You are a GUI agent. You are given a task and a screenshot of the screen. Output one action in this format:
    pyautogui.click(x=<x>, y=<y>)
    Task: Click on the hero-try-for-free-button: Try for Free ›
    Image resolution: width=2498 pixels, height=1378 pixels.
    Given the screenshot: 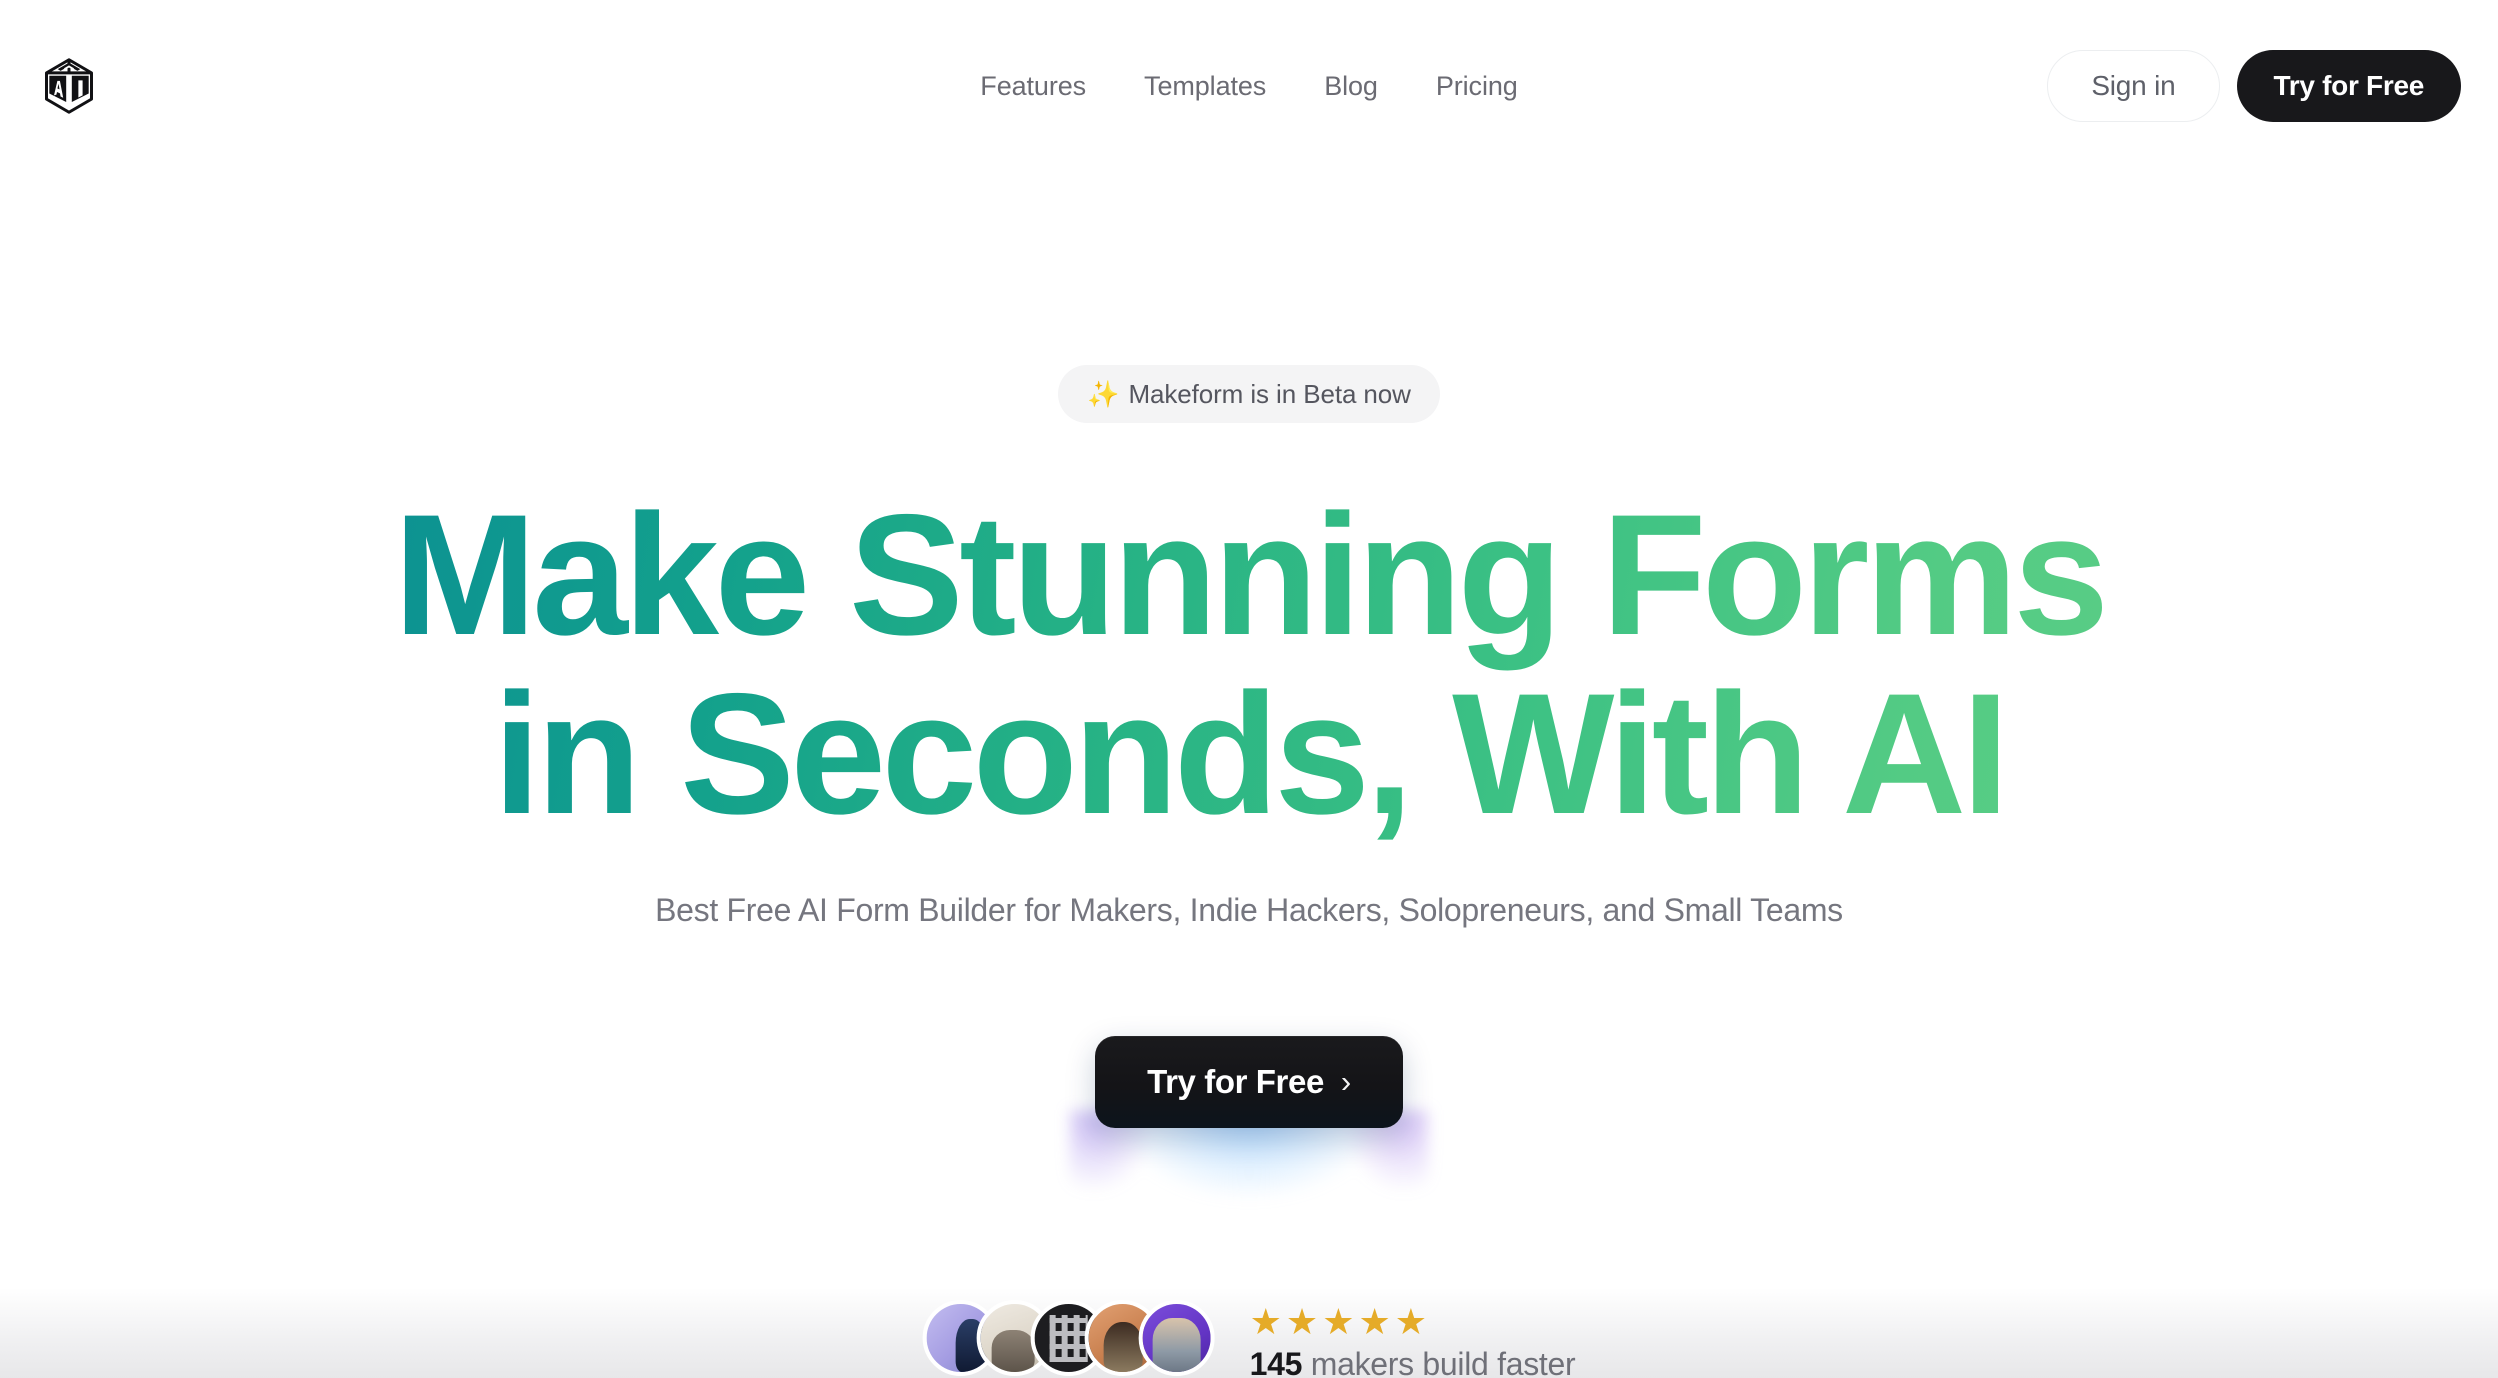 What is the action you would take?
    pyautogui.click(x=1249, y=1081)
    